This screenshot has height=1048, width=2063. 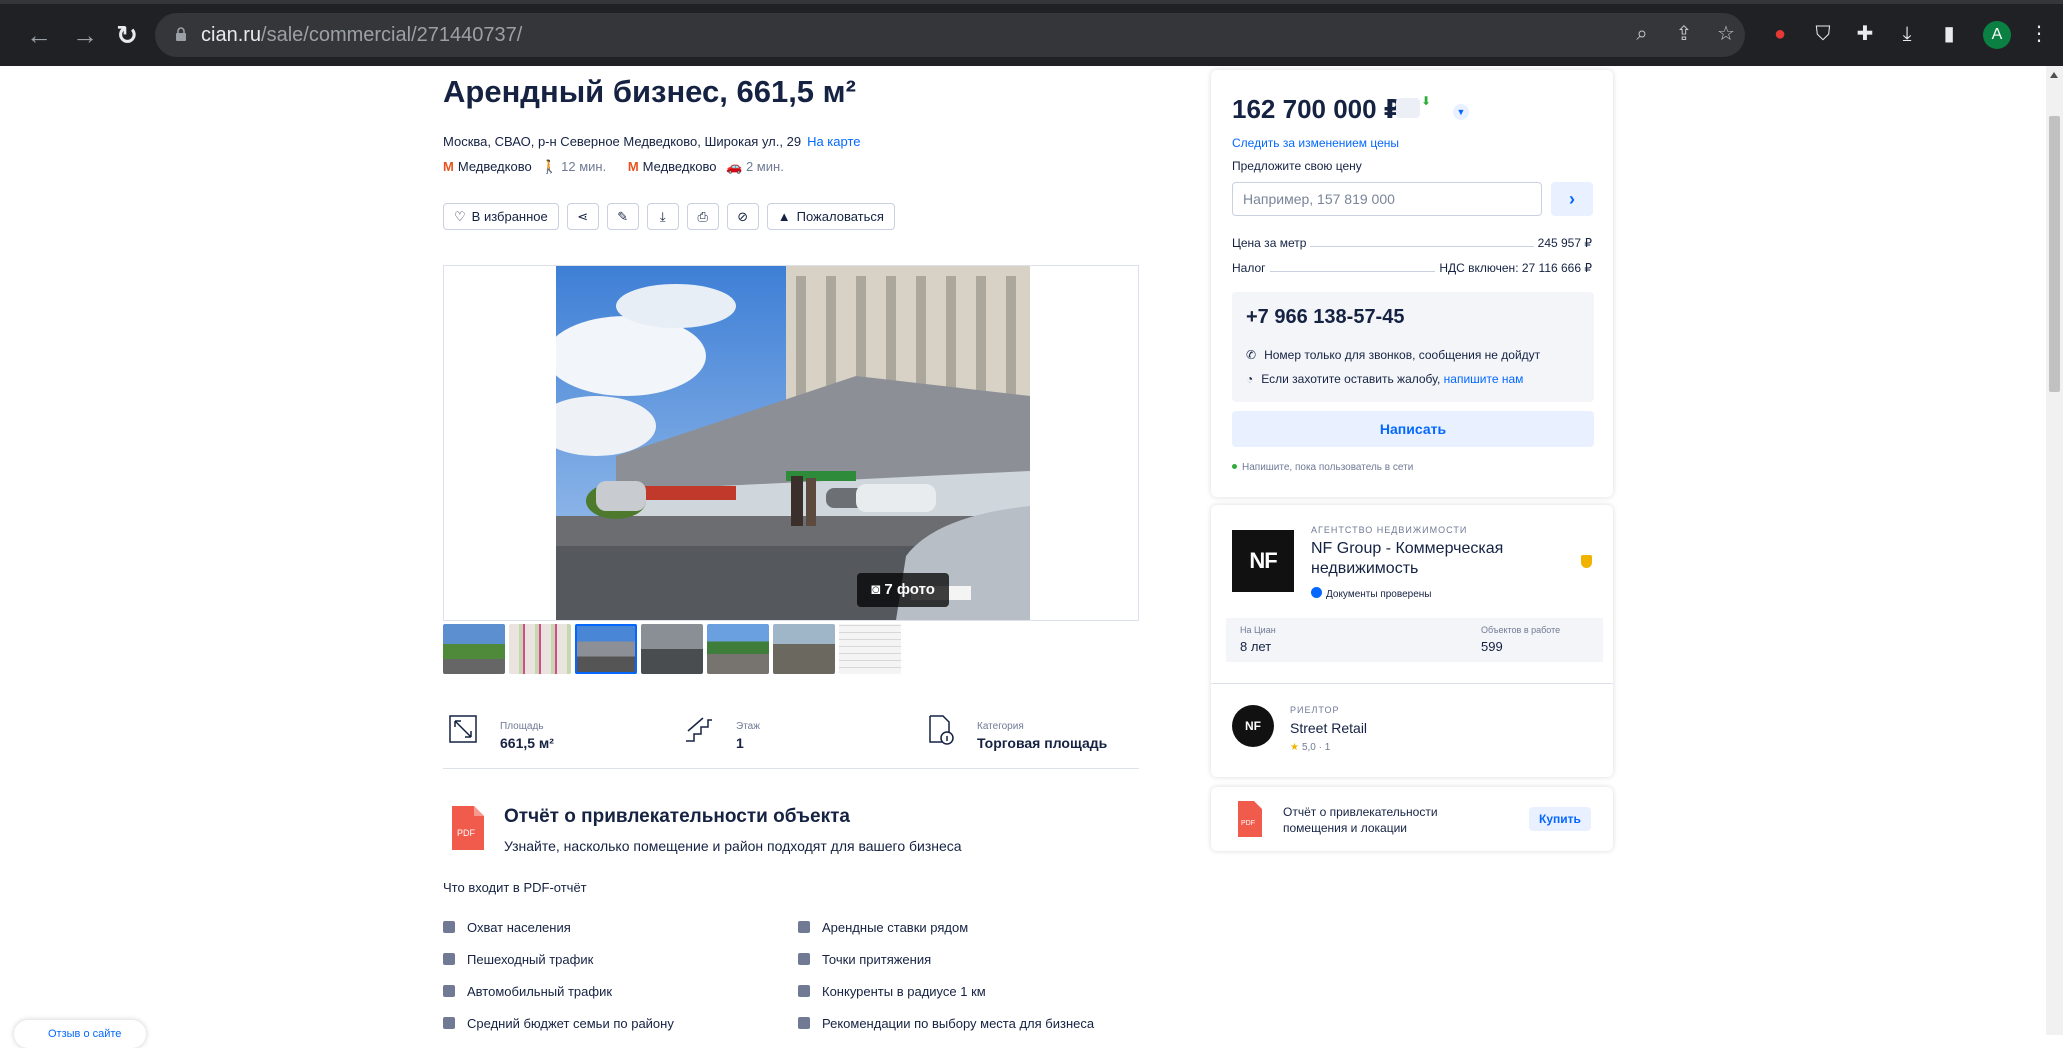 I want to click on storefront-photo, so click(x=793, y=443).